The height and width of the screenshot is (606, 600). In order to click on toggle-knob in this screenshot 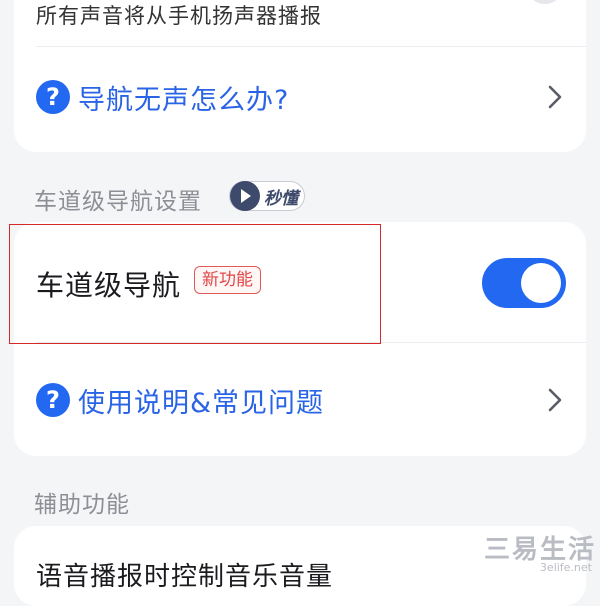, I will do `click(541, 283)`.